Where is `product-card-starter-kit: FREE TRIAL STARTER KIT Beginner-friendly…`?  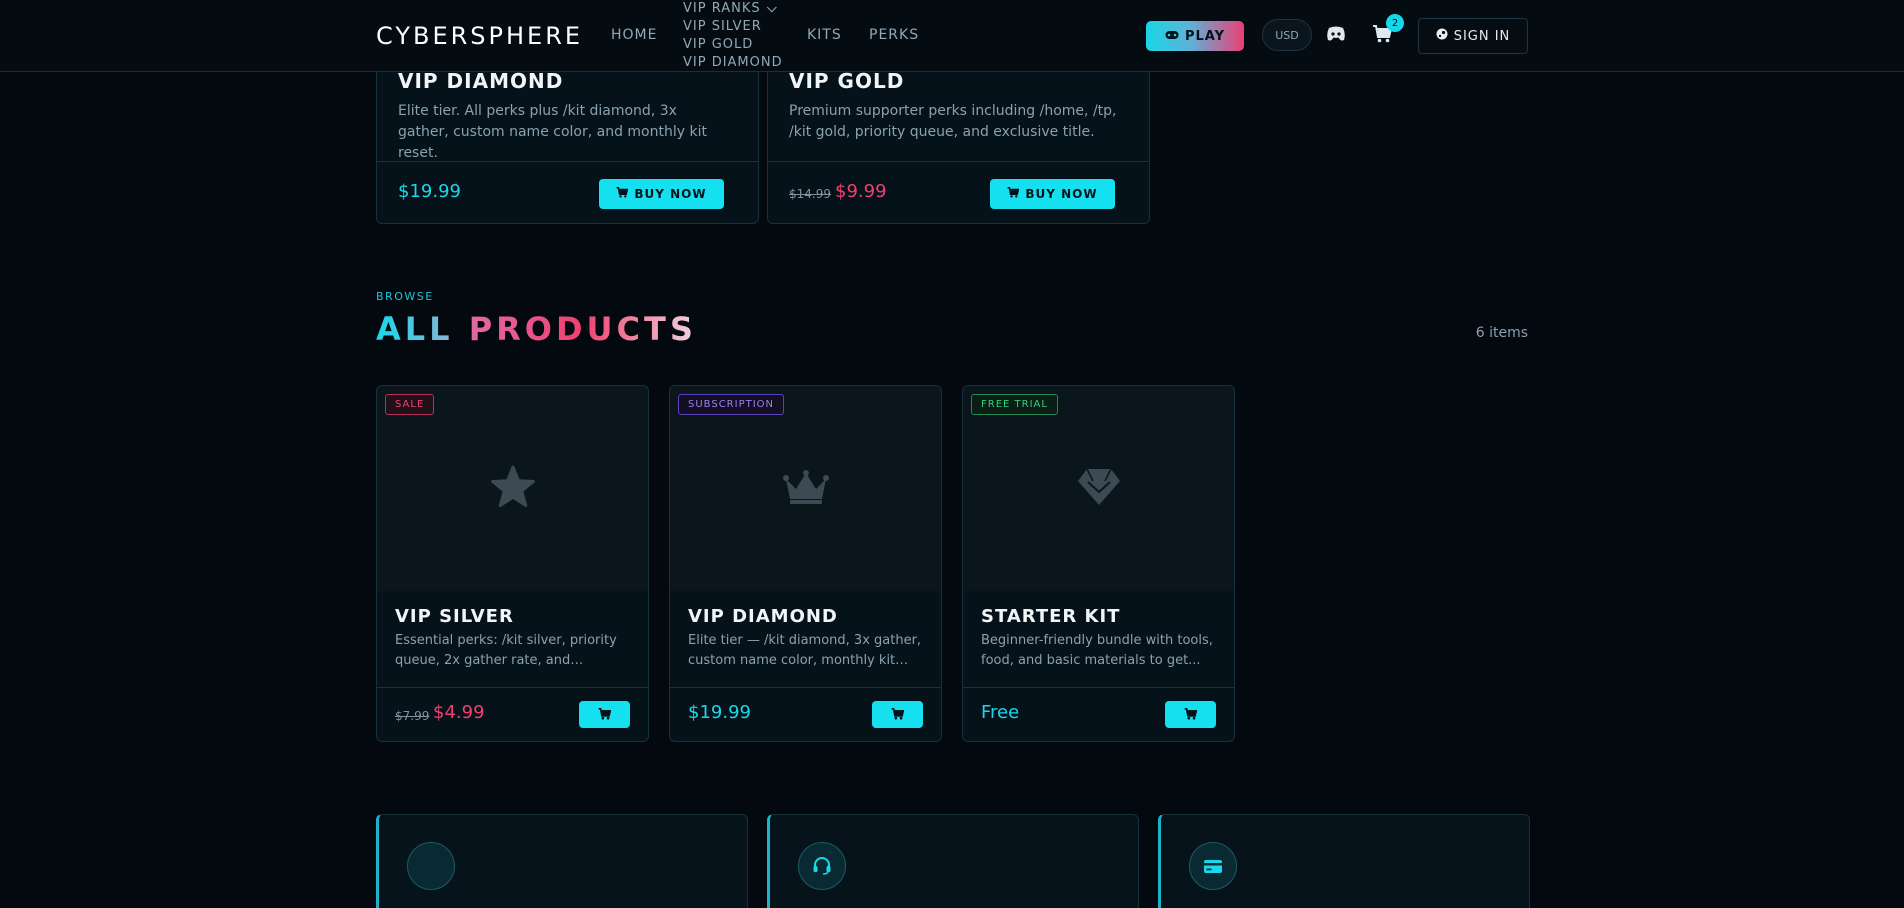
product-card-starter-kit: FREE TRIAL STARTER KIT Beginner-friendly… is located at coordinates (1098, 563).